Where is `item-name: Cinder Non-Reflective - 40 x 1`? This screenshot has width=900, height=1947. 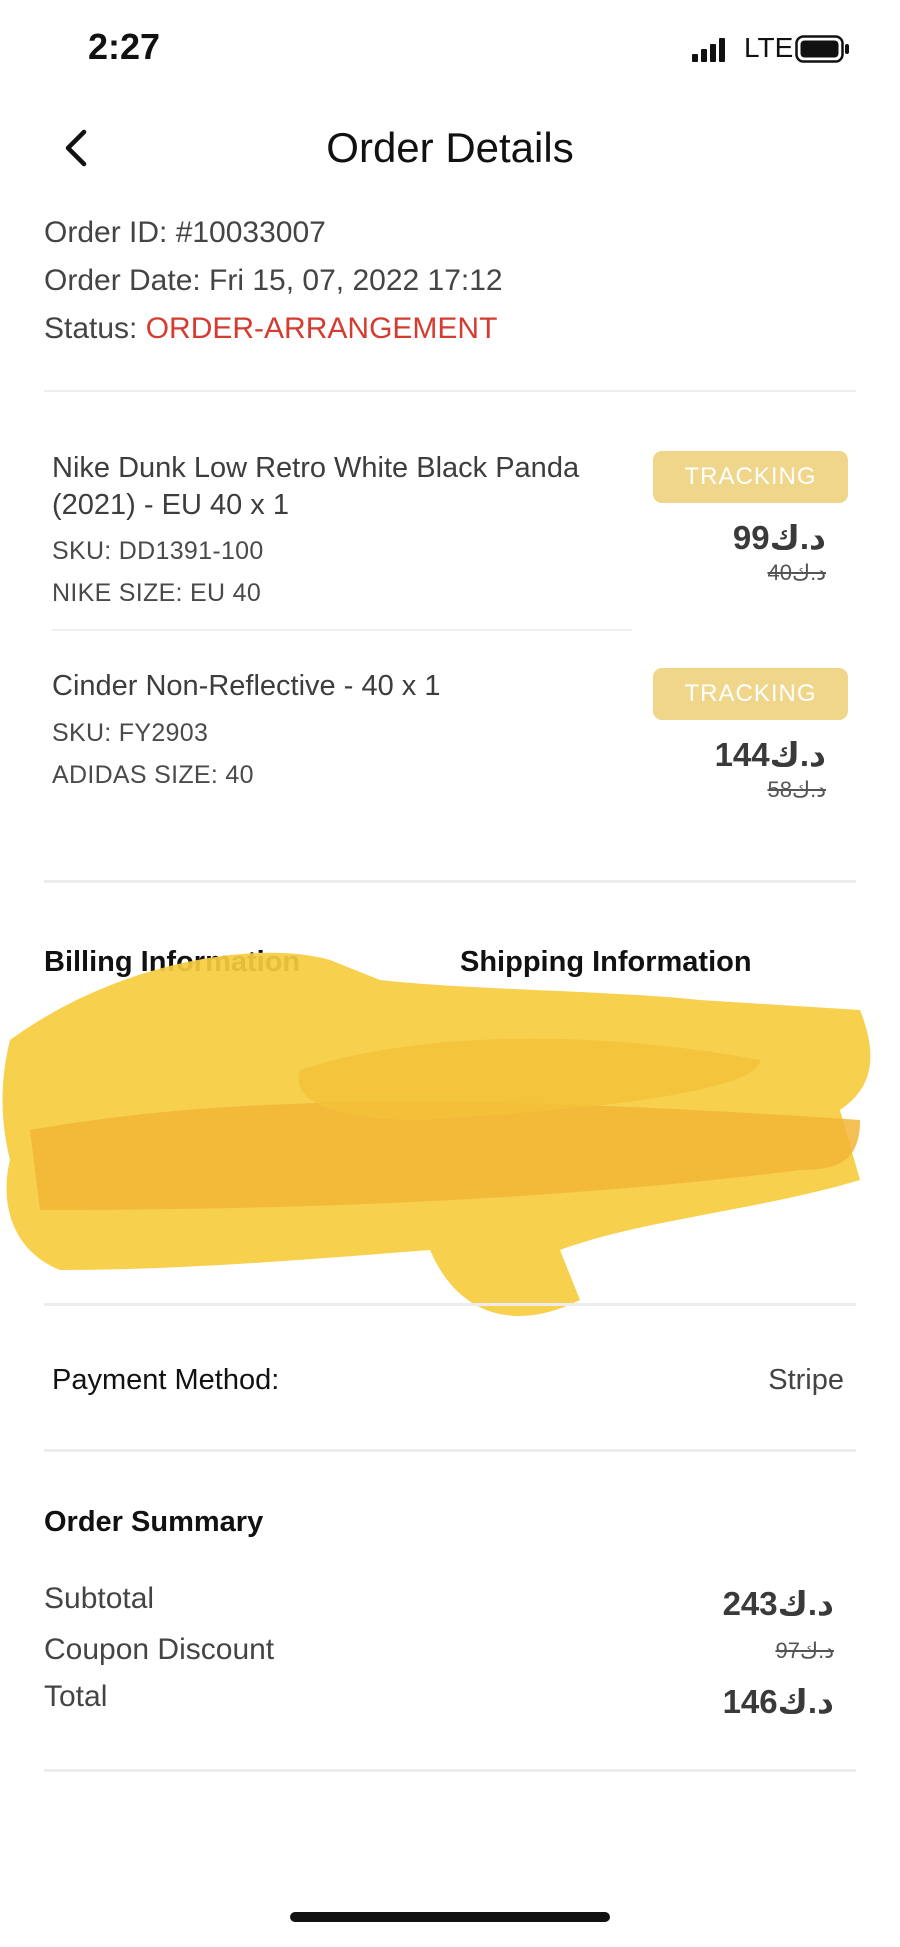
item-name: Cinder Non-Reflective - 40 x 1 is located at coordinates (246, 686).